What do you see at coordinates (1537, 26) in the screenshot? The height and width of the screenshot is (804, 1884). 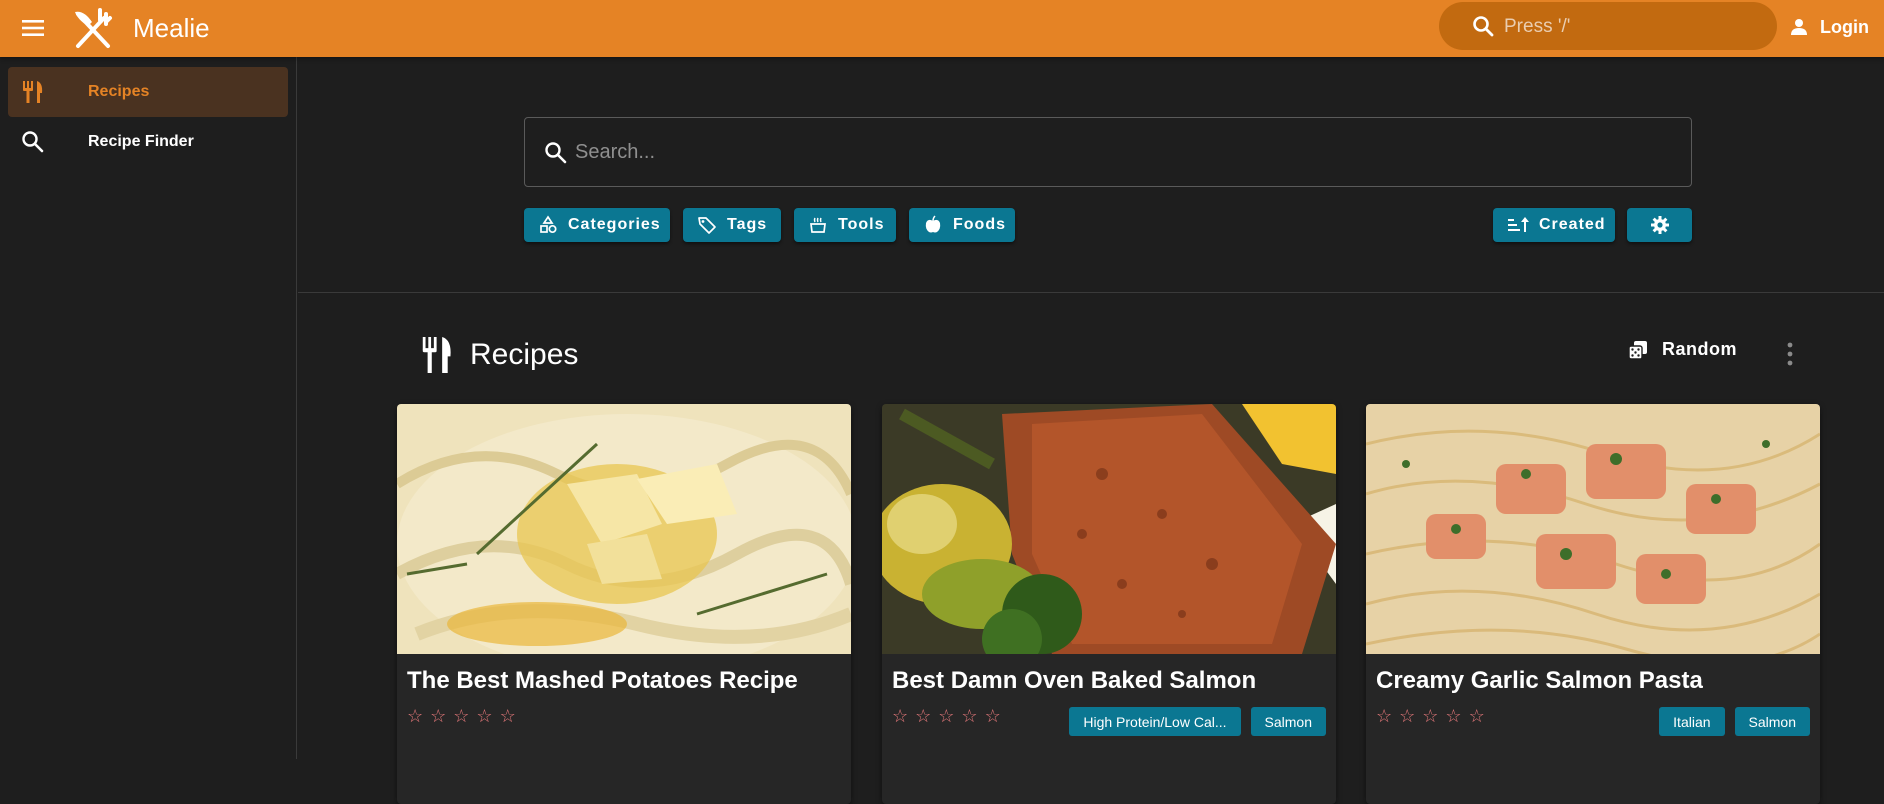 I see `global-search-placeholder: Press '/'` at bounding box center [1537, 26].